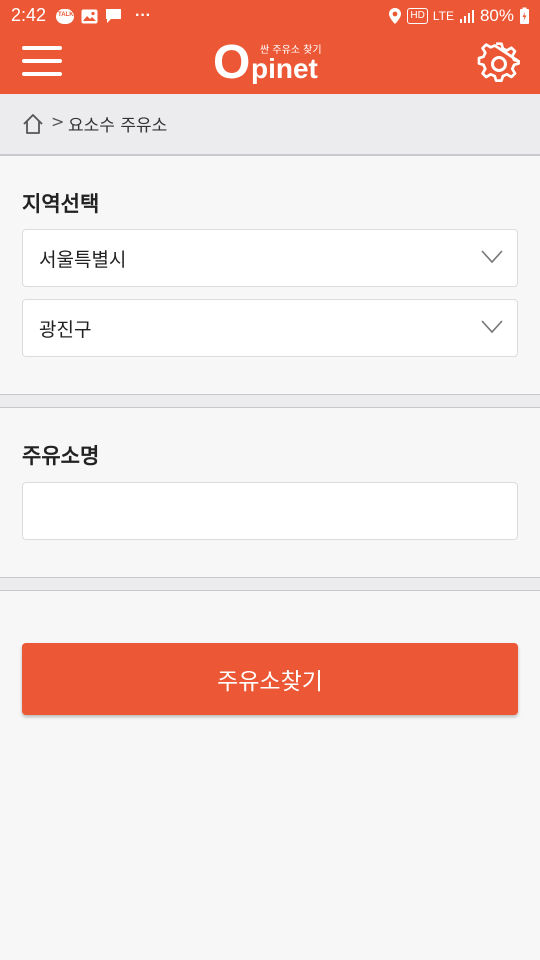  I want to click on opinet-logo: 싼 주유소 찾기 O pinet, so click(273, 63).